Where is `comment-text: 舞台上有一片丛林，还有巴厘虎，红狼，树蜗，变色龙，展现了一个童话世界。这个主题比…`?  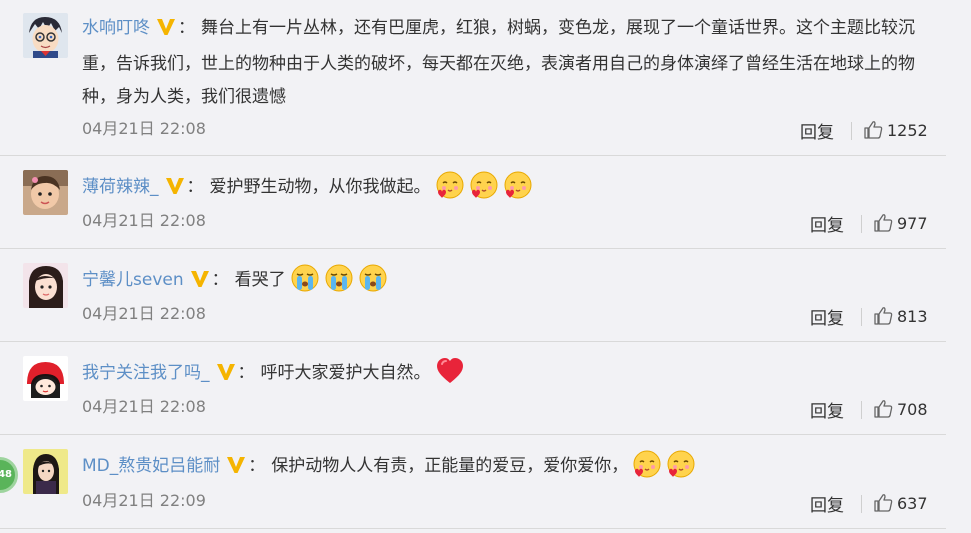
comment-text: 舞台上有一片丛林，还有巴厘虎，红狼，树蜗，变色龙，展现了一个童话世界。这个主题比… is located at coordinates (498, 62).